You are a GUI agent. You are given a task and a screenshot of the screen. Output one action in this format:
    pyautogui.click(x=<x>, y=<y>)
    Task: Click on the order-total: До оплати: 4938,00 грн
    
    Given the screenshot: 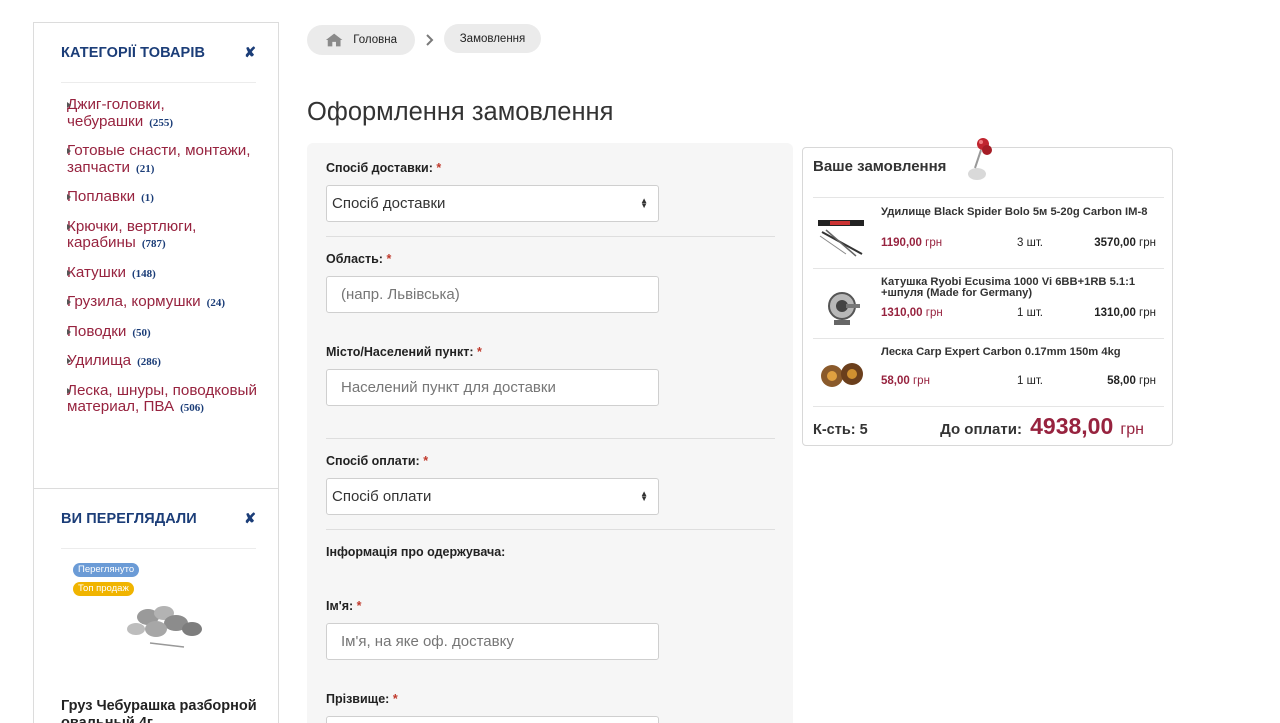 What is the action you would take?
    pyautogui.click(x=1042, y=426)
    